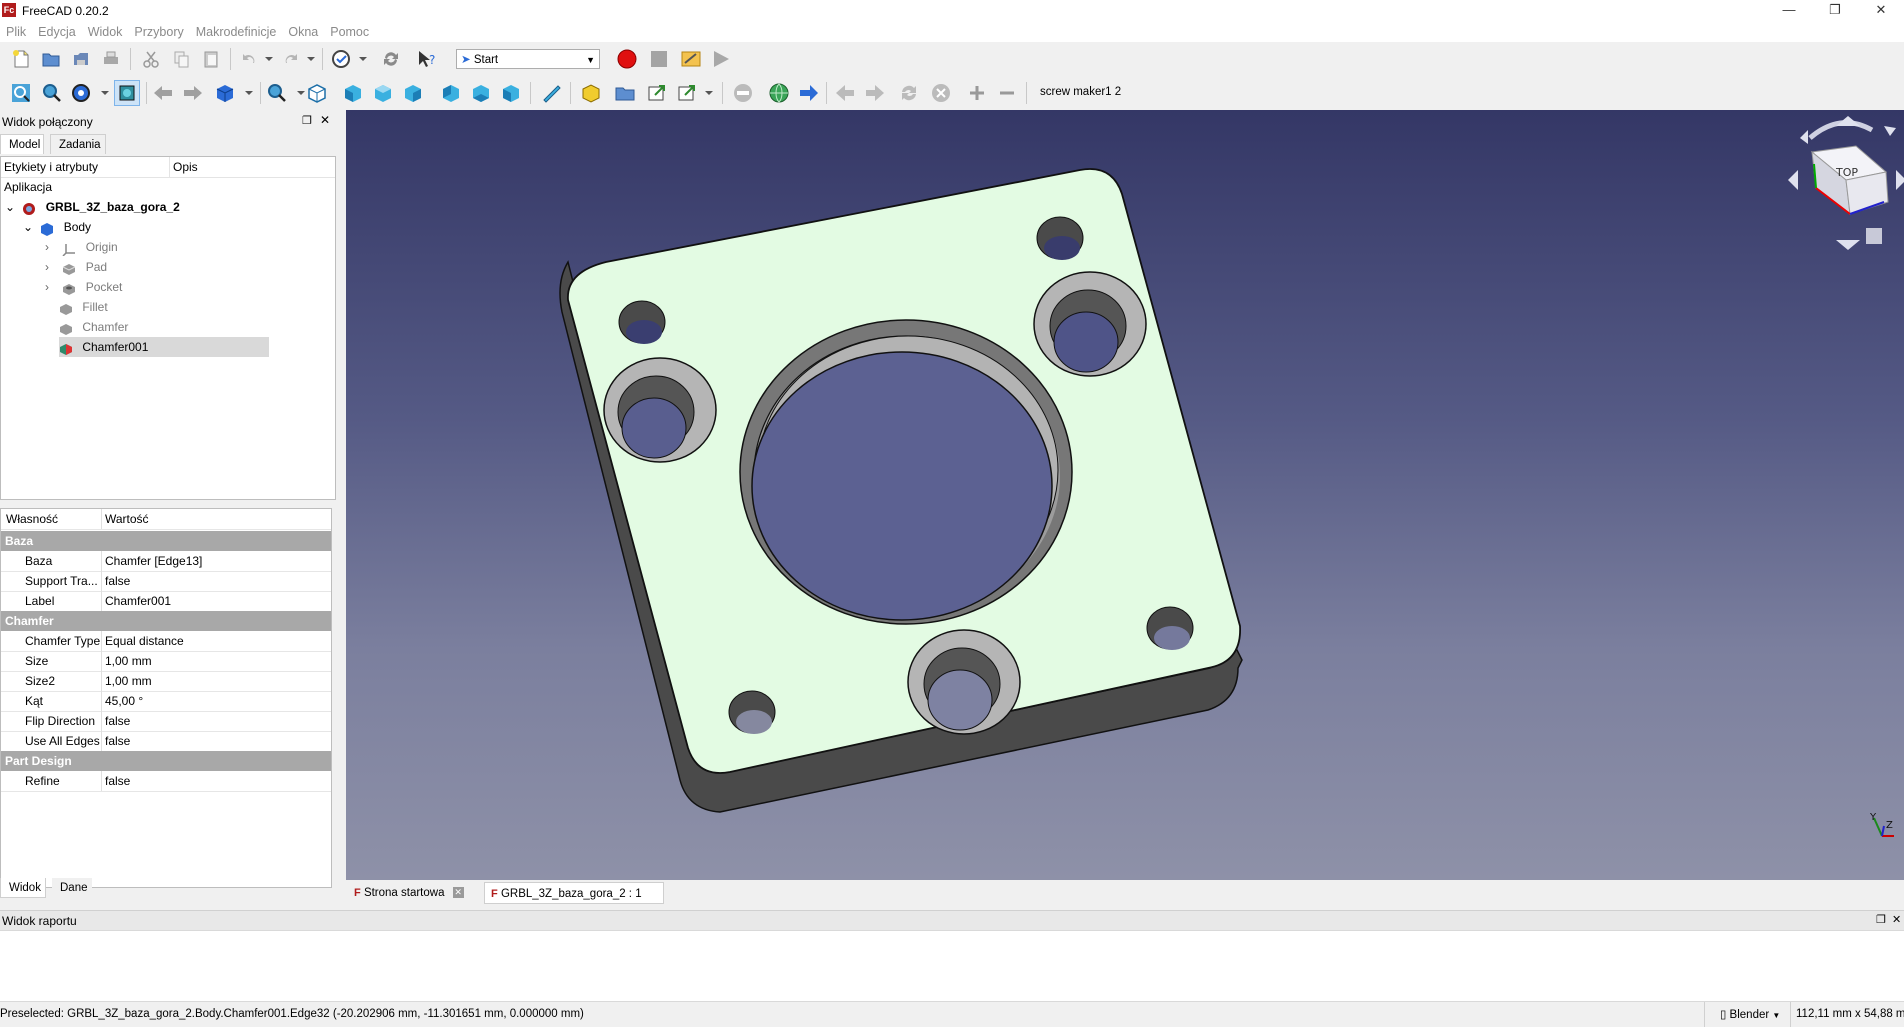  I want to click on draw-style-icon, so click(81, 93).